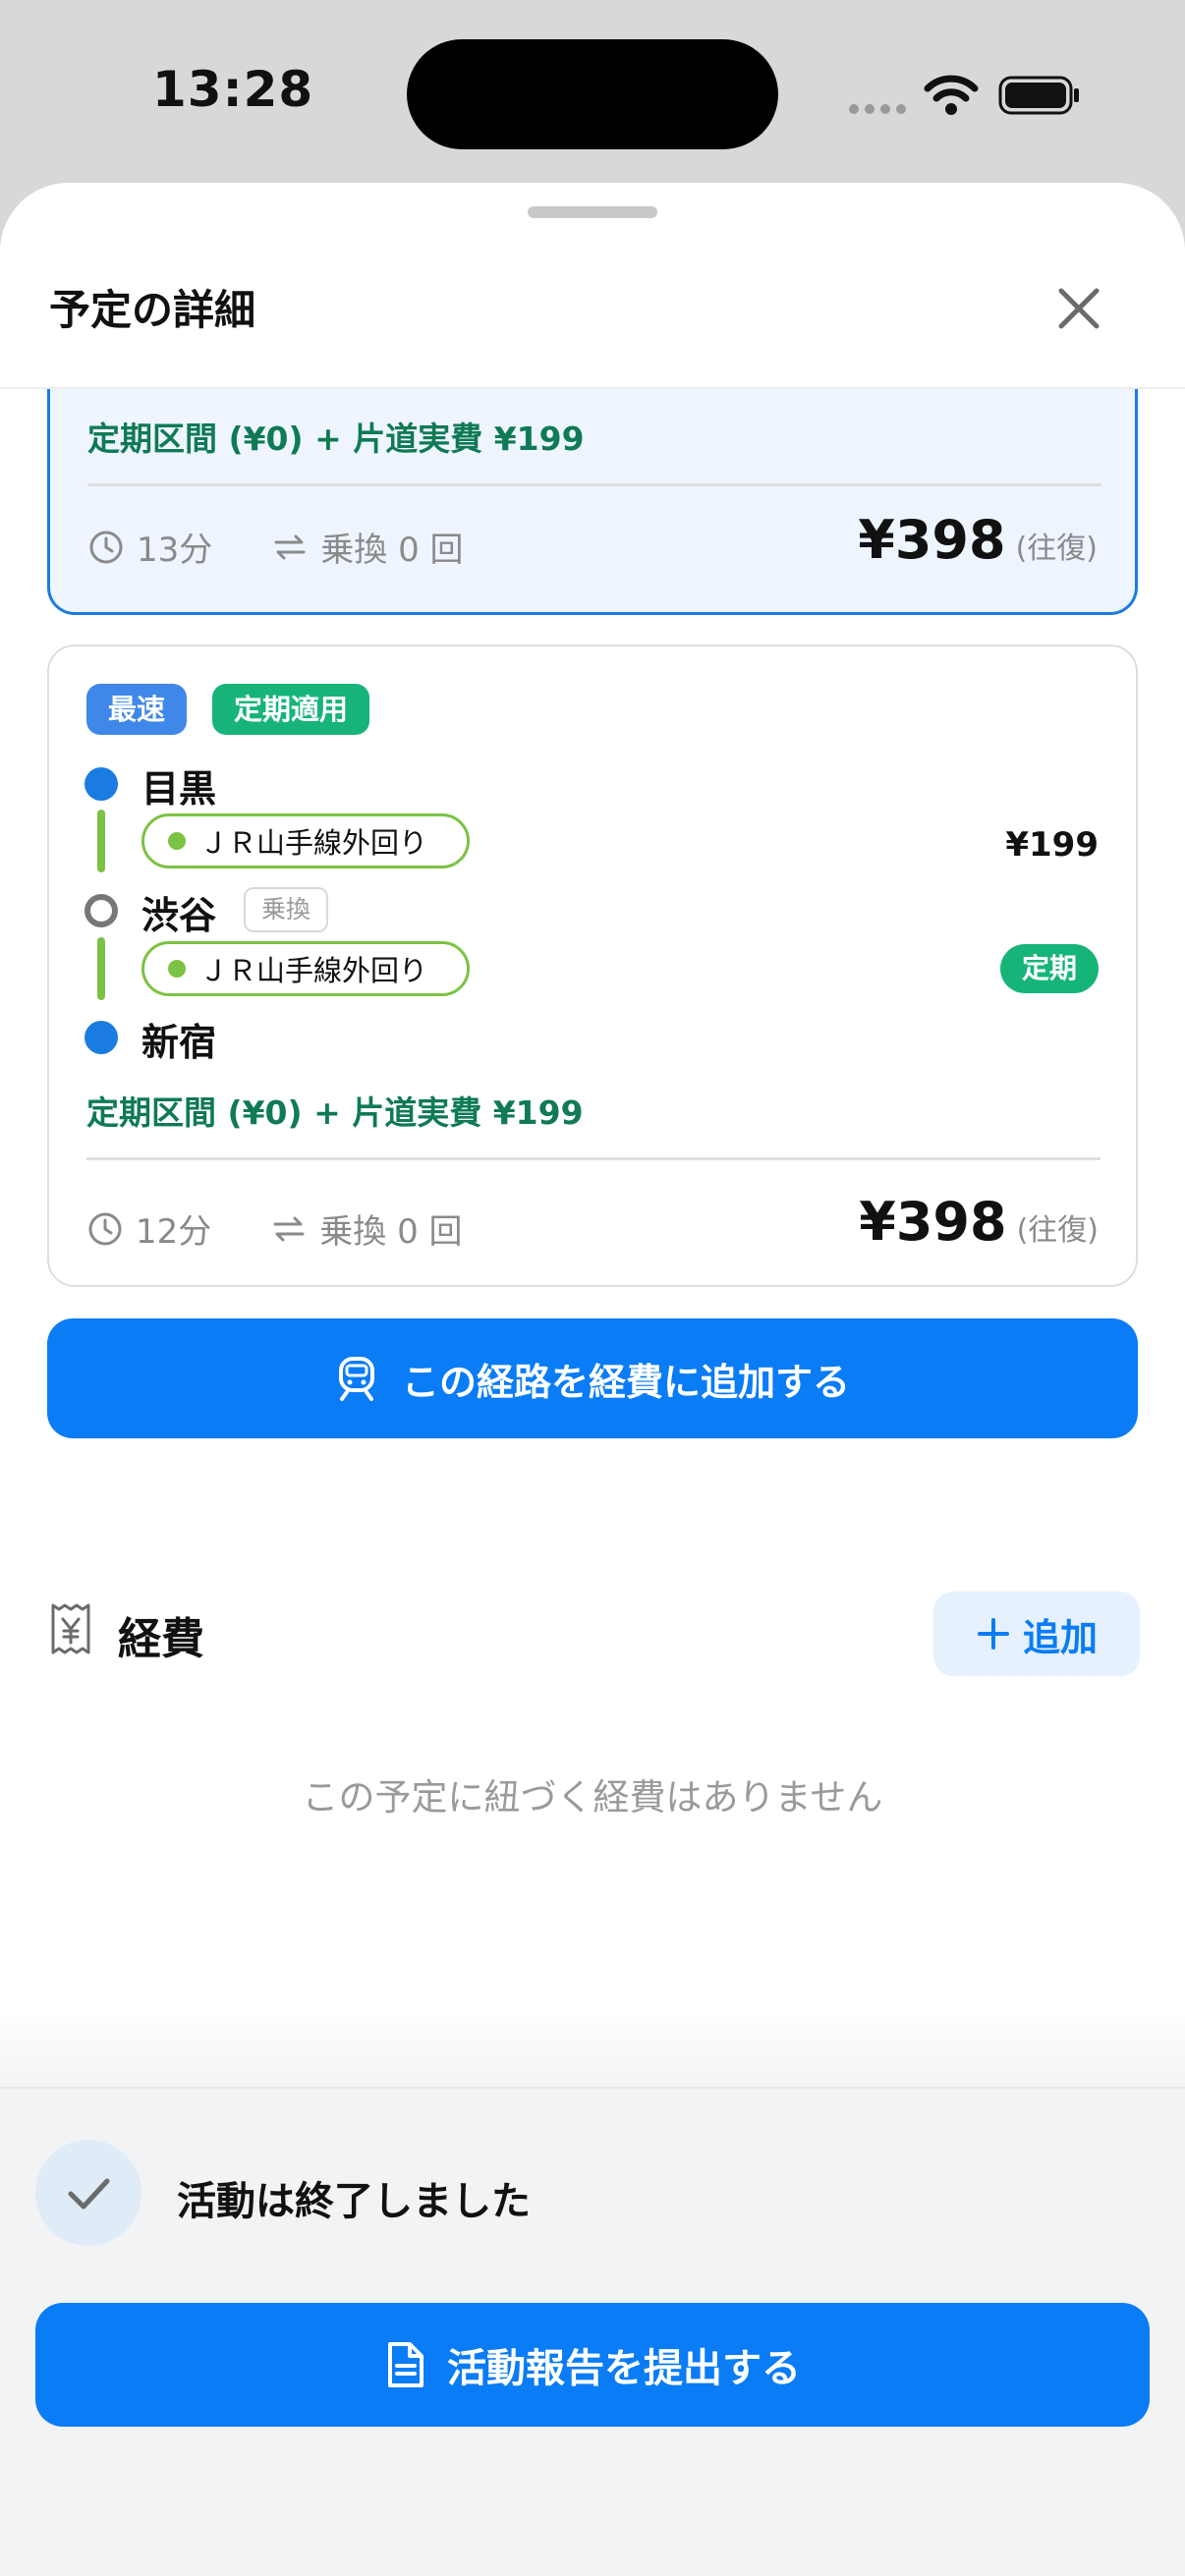 The width and height of the screenshot is (1185, 2576). What do you see at coordinates (179, 1042) in the screenshot?
I see `station-destination: 新宿` at bounding box center [179, 1042].